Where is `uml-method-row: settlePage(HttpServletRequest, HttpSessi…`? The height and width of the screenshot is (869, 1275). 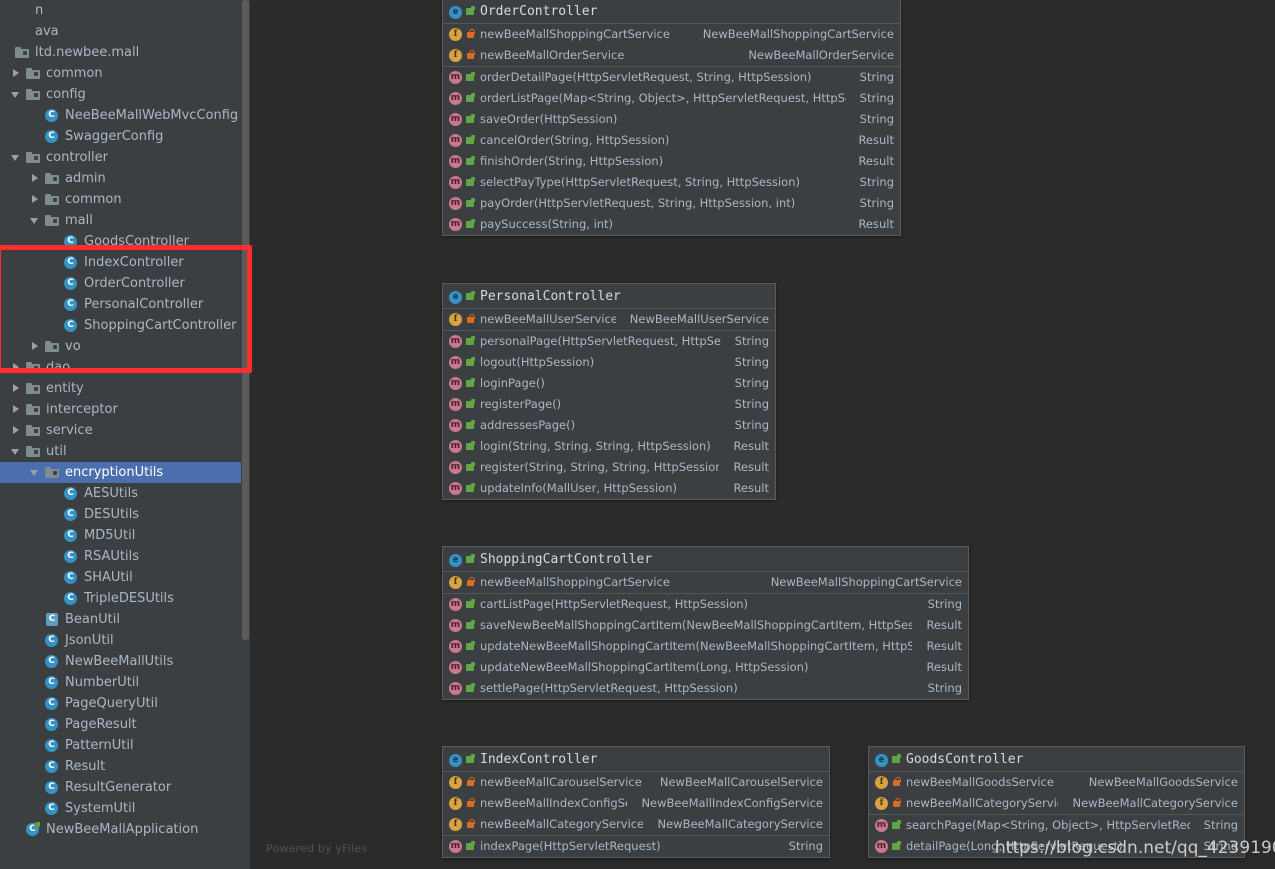
uml-method-row: settlePage(HttpServletRequest, HttpSessi… is located at coordinates (705, 688).